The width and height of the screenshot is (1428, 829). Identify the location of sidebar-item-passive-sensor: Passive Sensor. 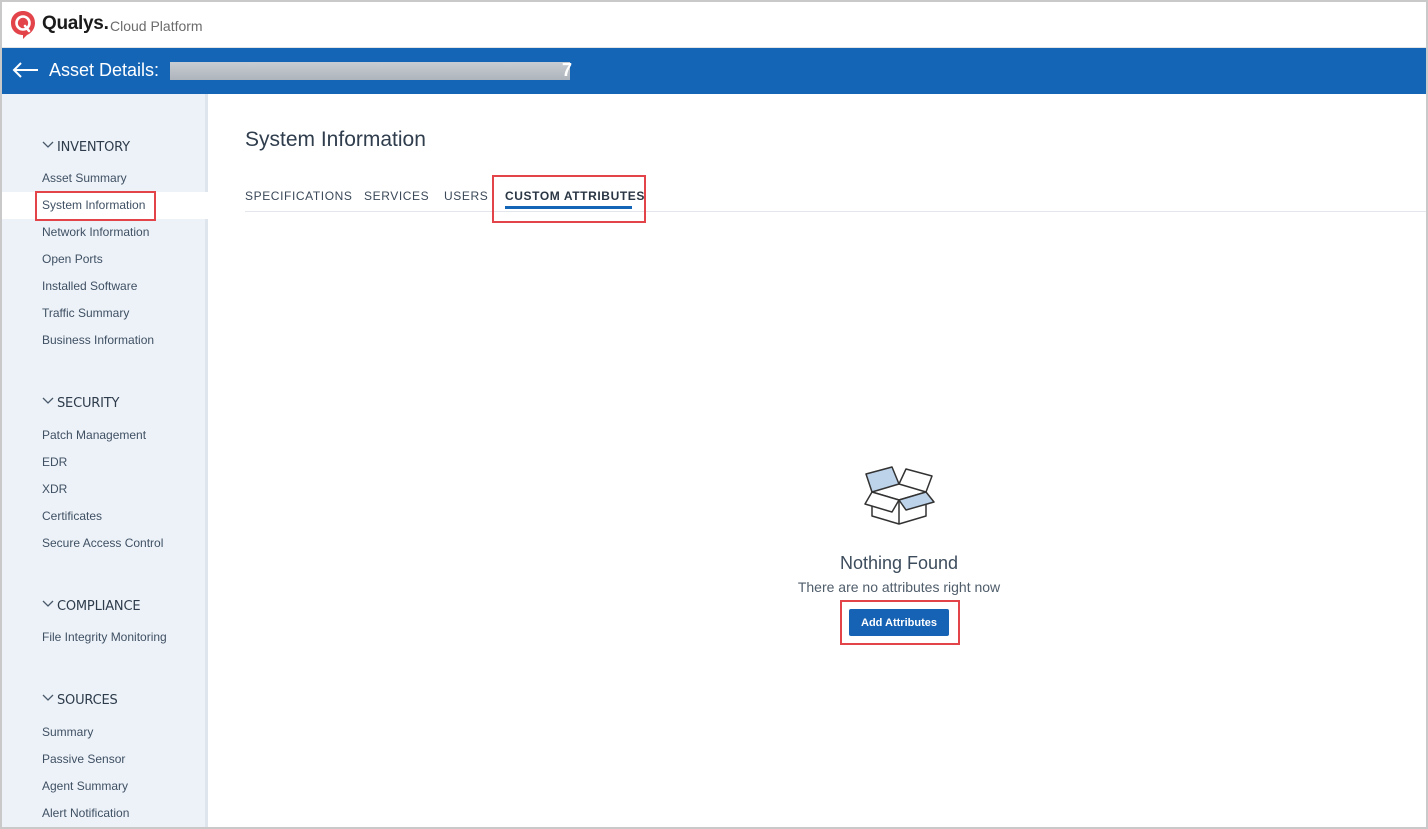
(83, 759).